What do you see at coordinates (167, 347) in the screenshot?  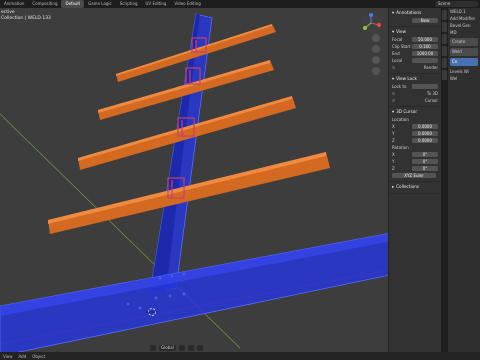 I see `transform-orientation-dropdown: Global` at bounding box center [167, 347].